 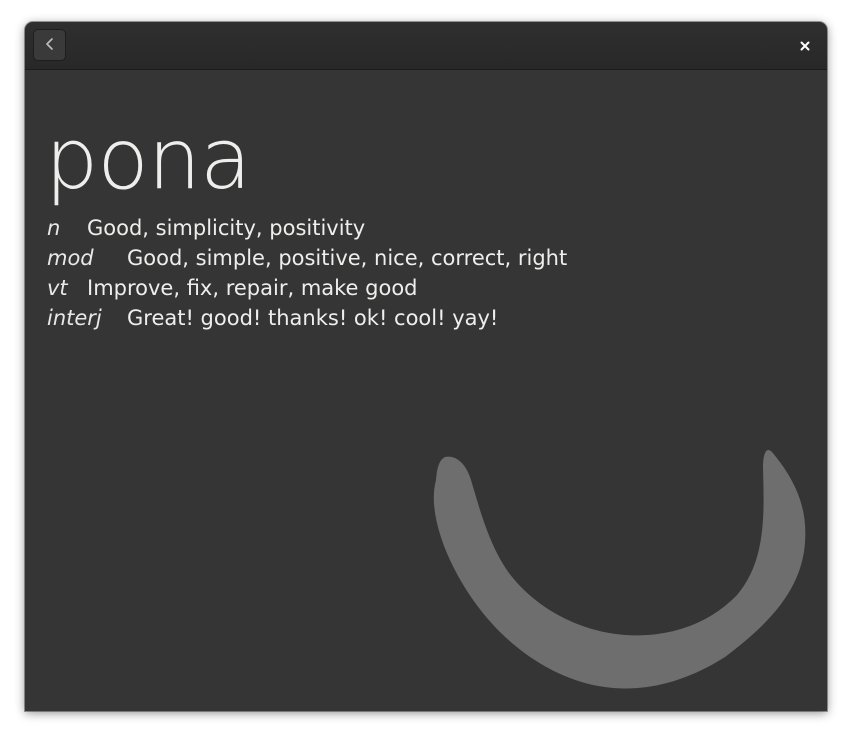 I want to click on part-of-speech: vt, so click(x=57, y=288).